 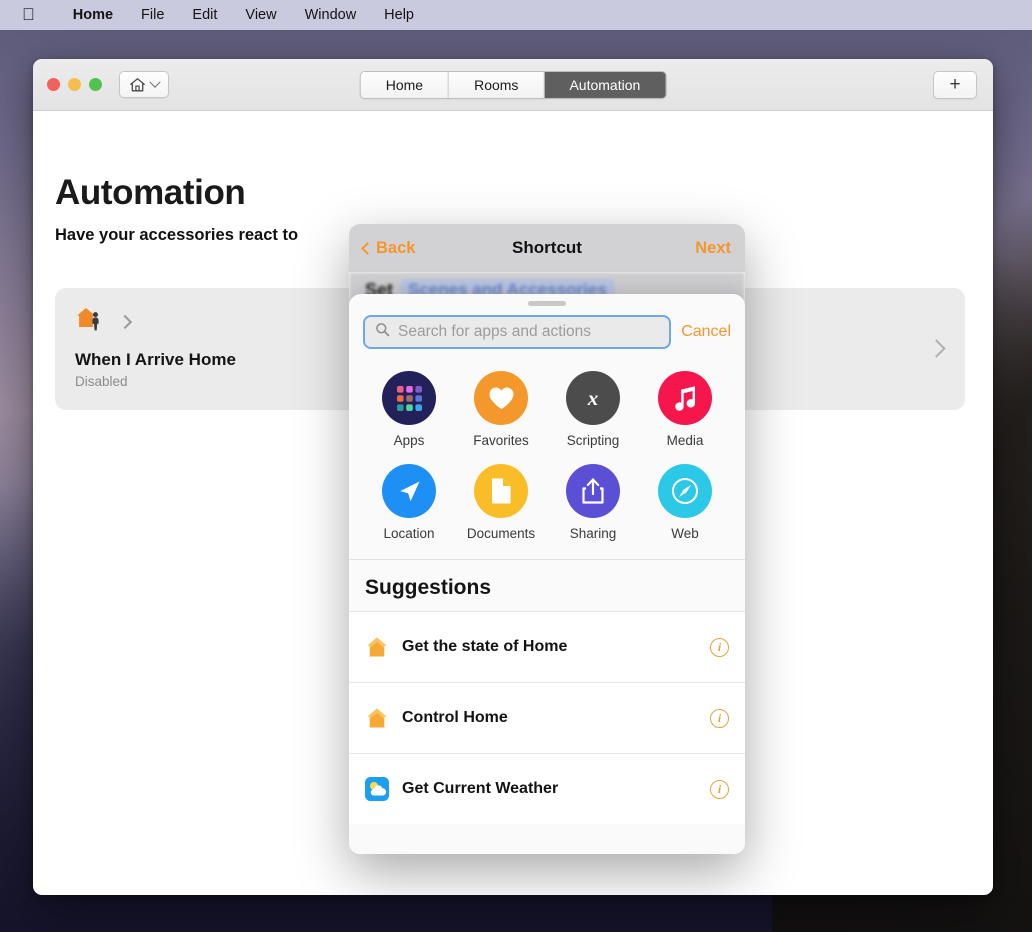 What do you see at coordinates (501, 440) in the screenshot?
I see `category-label: Favorites` at bounding box center [501, 440].